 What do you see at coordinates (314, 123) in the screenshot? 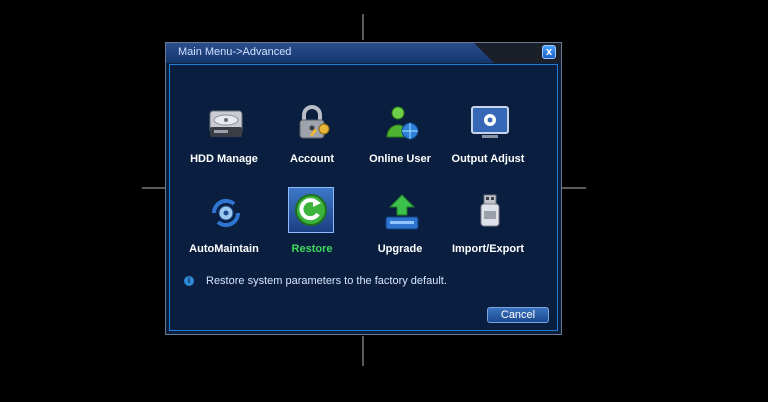
I see `lock-key-icon` at bounding box center [314, 123].